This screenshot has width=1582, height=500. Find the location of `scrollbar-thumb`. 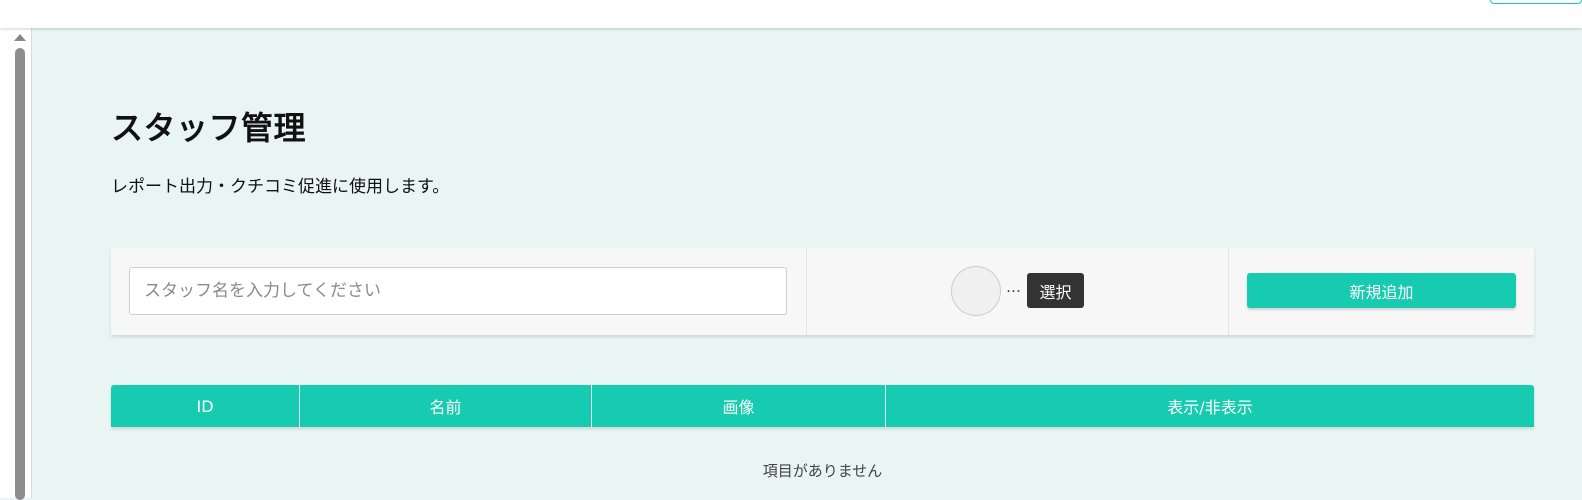

scrollbar-thumb is located at coordinates (20, 274).